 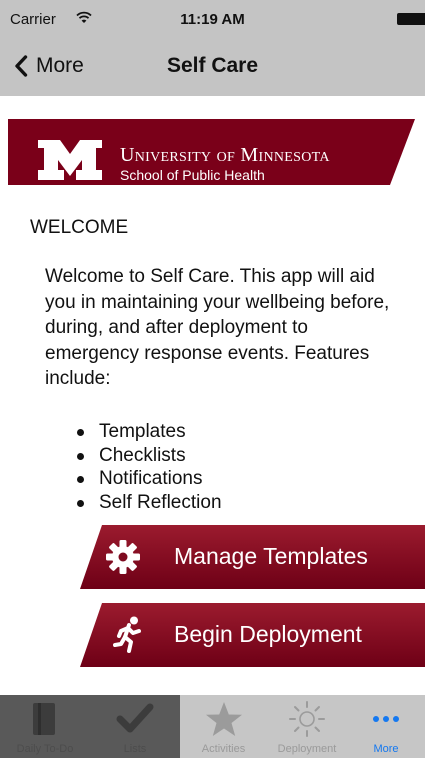 I want to click on more-dots-icon, so click(x=386, y=719).